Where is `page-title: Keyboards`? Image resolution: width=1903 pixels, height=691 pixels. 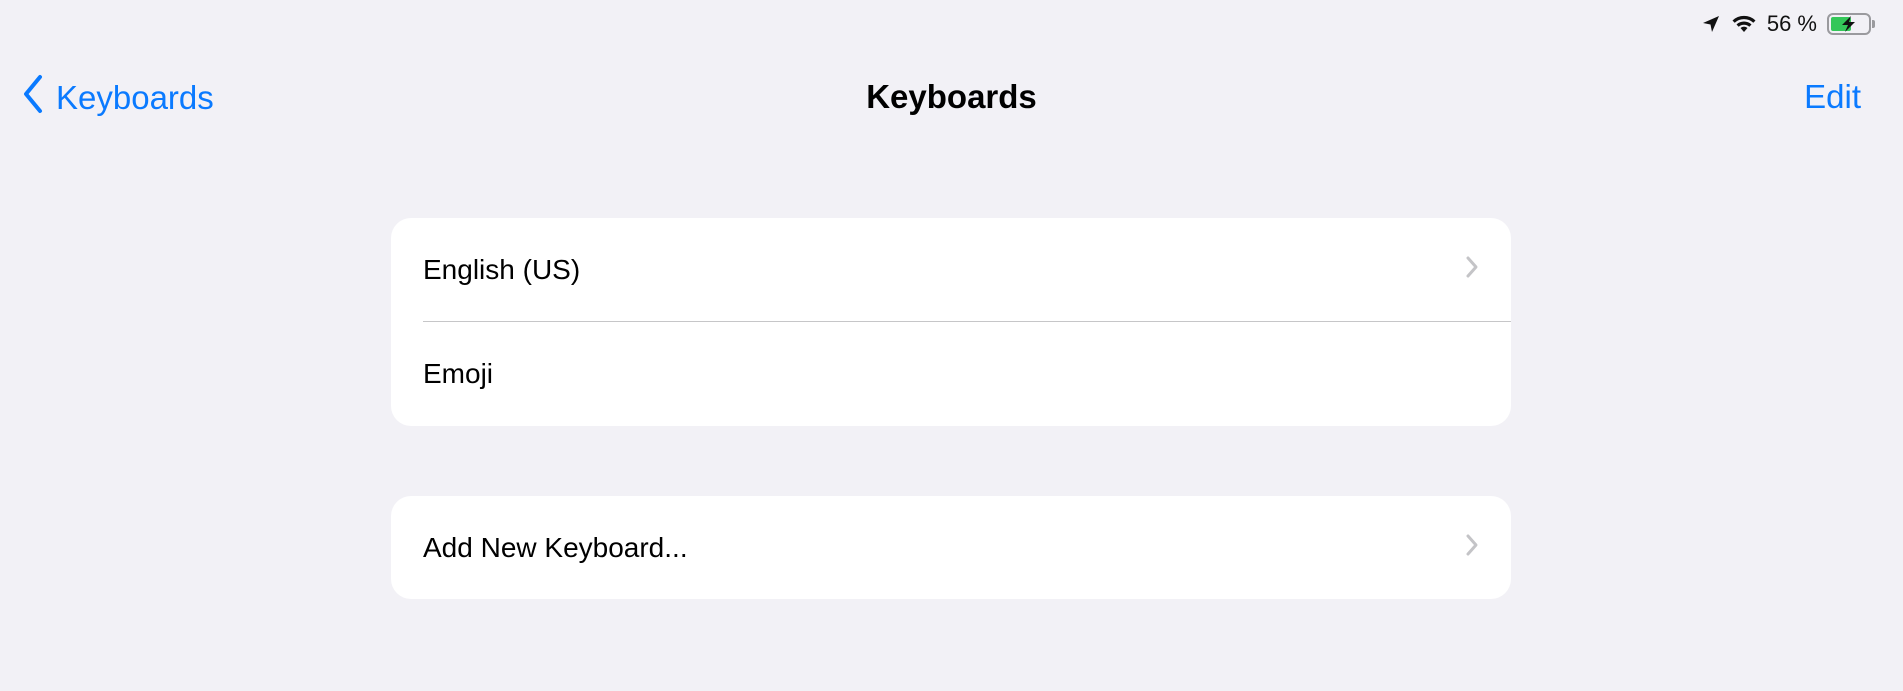
page-title: Keyboards is located at coordinates (951, 96).